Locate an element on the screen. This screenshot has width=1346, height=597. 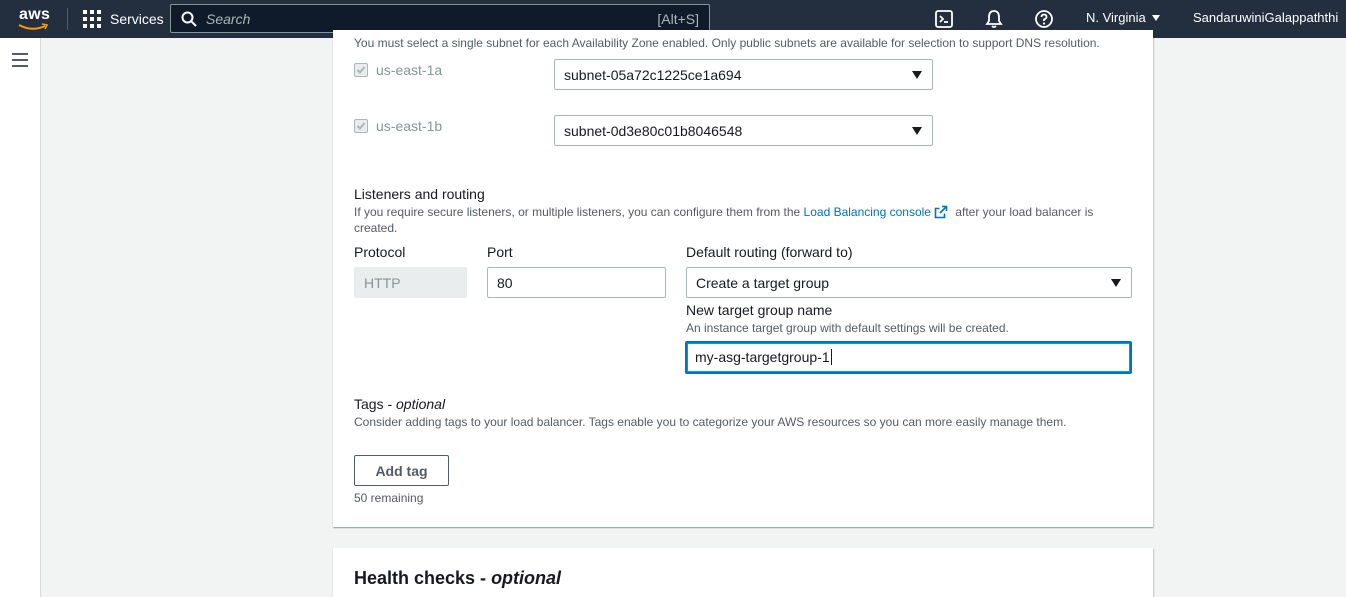
target-group-name-input: my-asg-targetgroup-1 is located at coordinates (908, 357).